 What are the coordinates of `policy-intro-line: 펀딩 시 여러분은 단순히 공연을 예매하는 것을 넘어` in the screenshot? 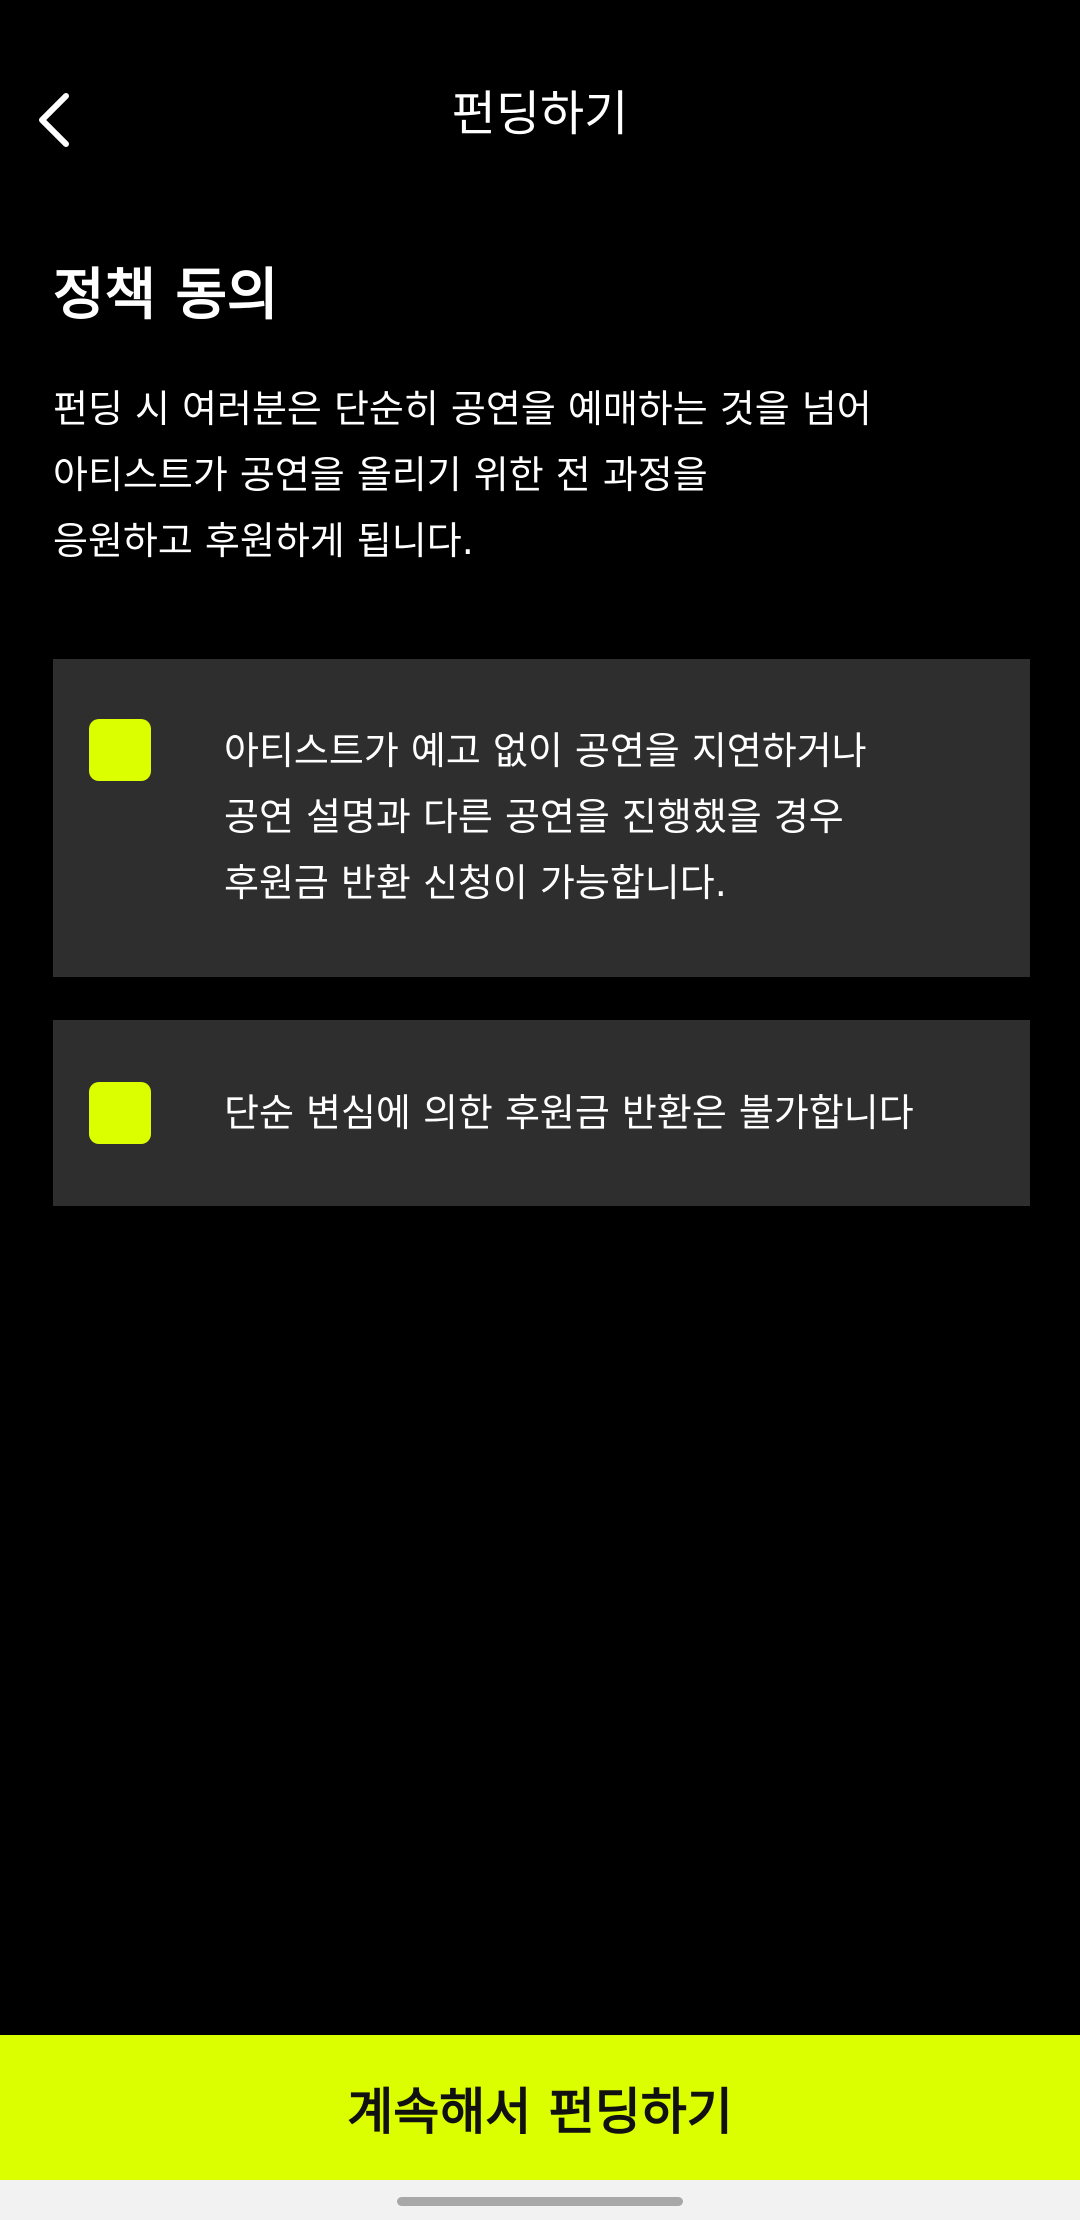 It's located at (462, 409).